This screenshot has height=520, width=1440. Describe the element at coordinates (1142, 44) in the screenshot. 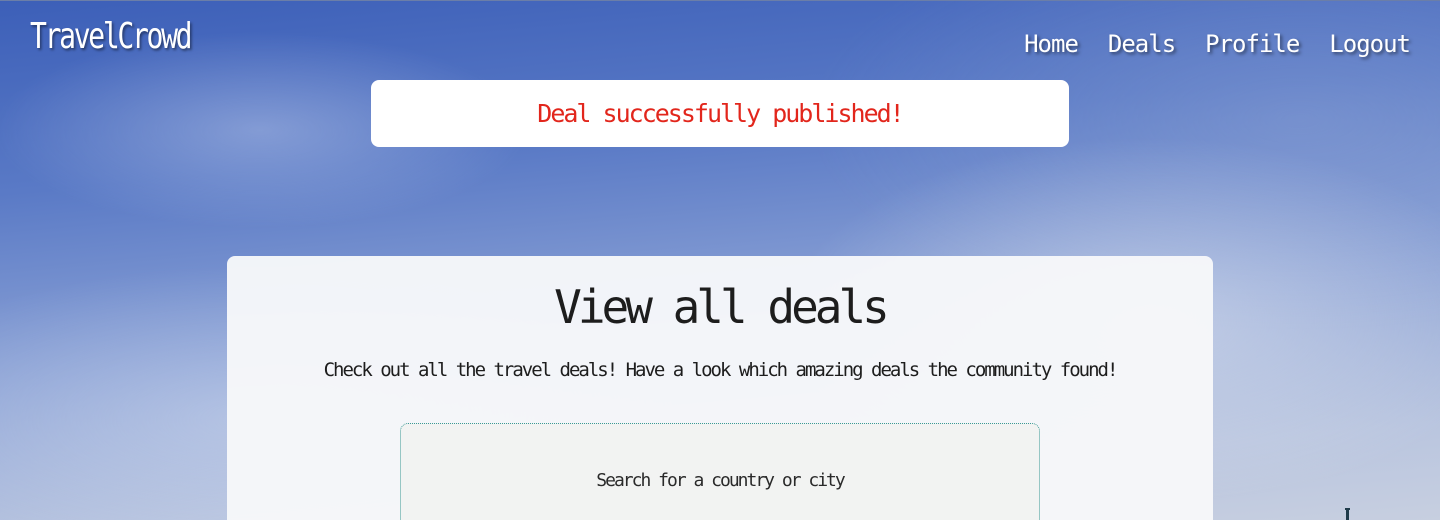

I see `nav-deals-link: Deals` at that location.